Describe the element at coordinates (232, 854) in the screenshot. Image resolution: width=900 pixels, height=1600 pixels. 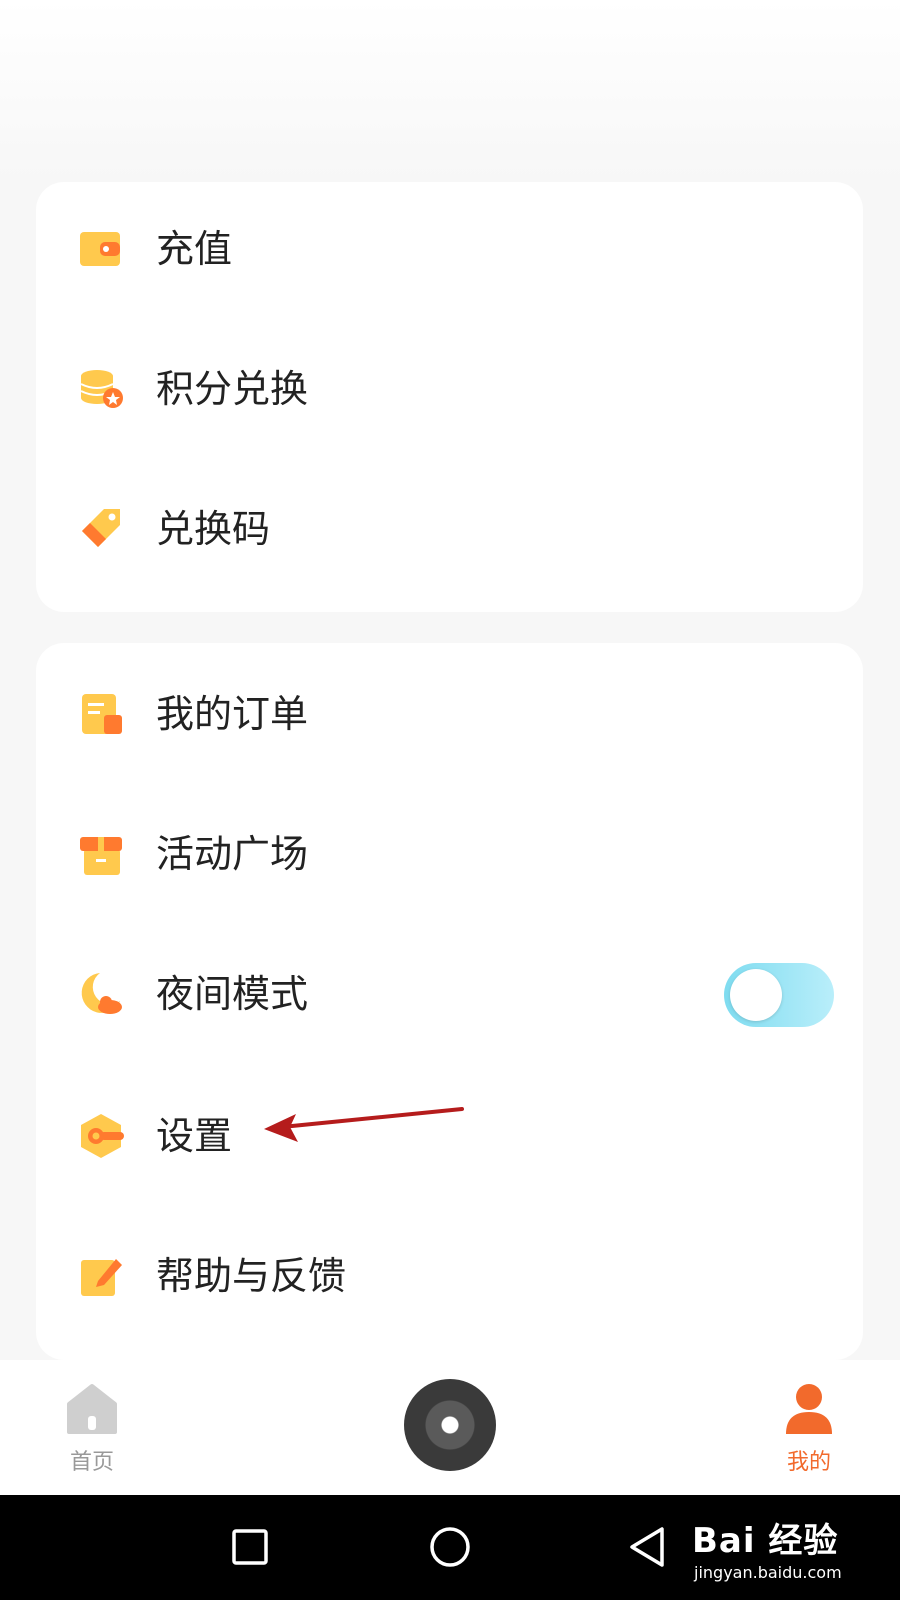
I see `menu-item-label: 活动广场` at that location.